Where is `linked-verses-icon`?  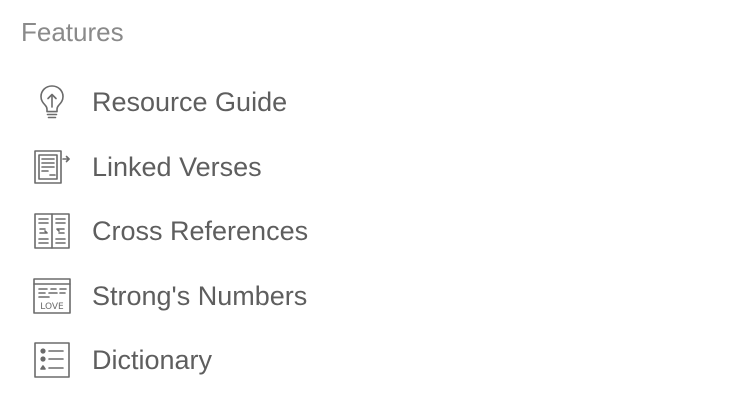
linked-verses-icon is located at coordinates (52, 167).